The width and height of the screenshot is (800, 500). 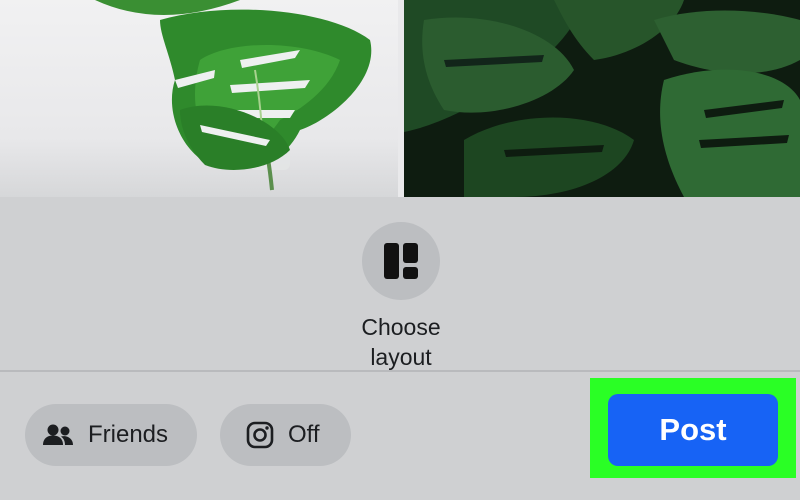 I want to click on instagram-icon, so click(x=260, y=435).